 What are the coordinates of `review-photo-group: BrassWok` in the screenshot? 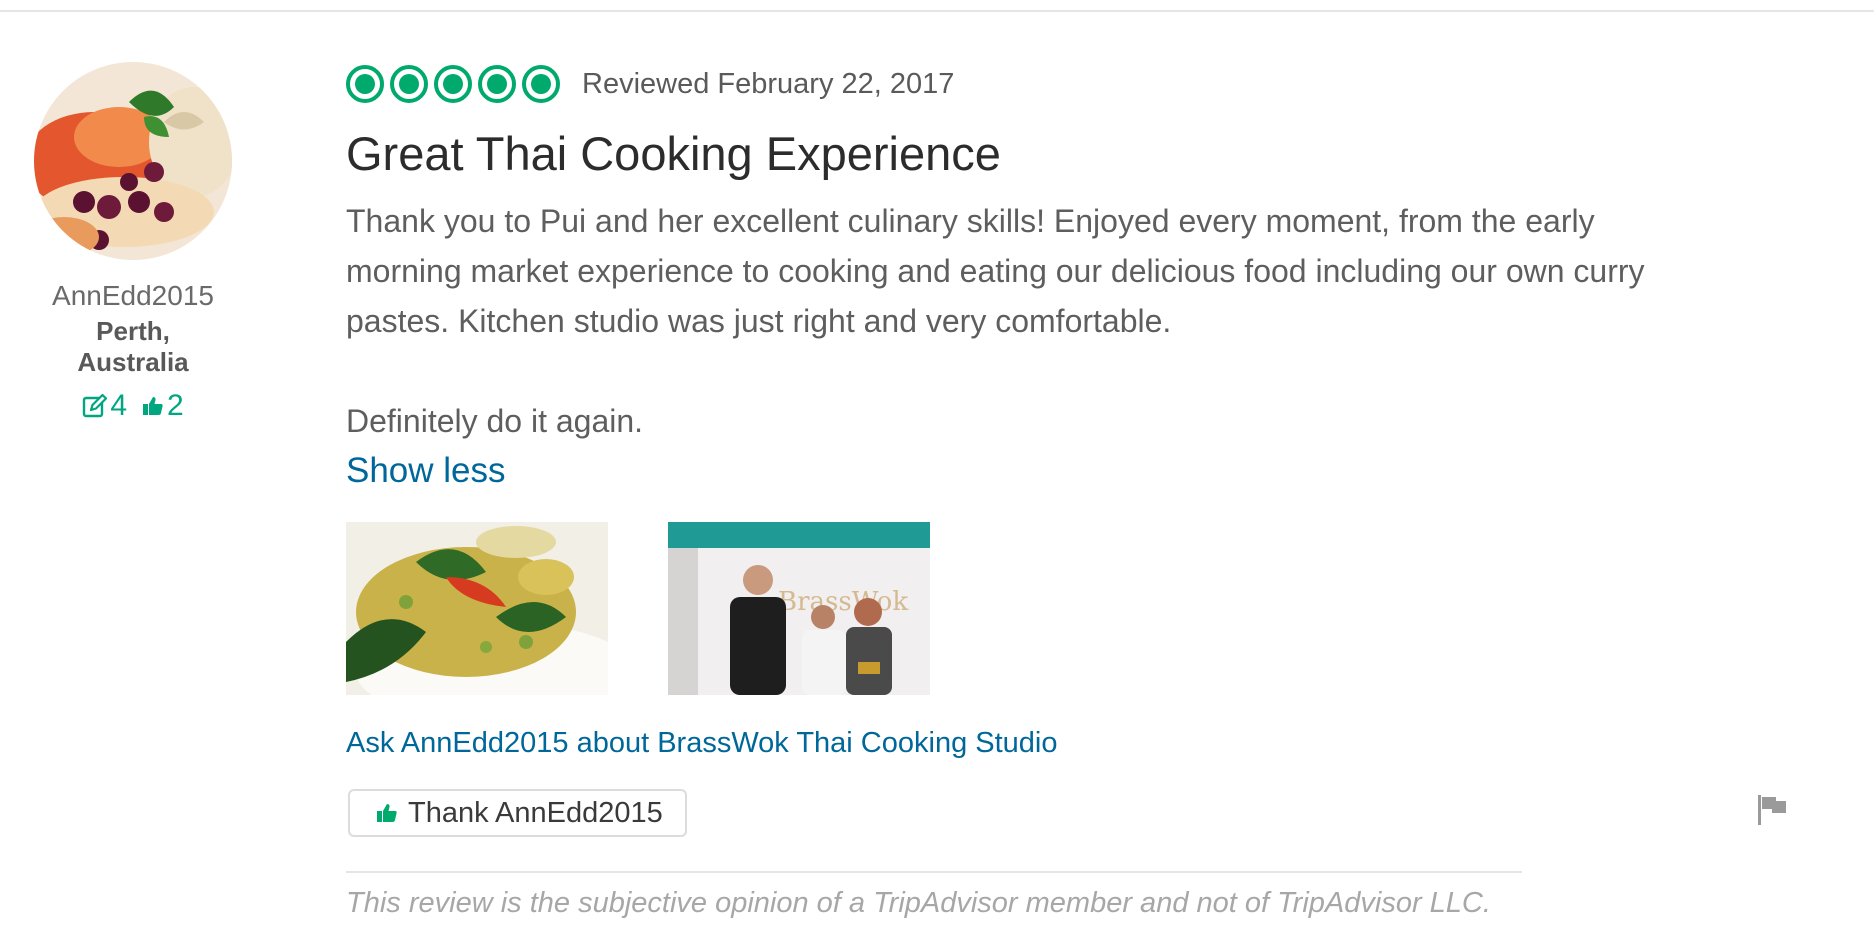 It's located at (799, 608).